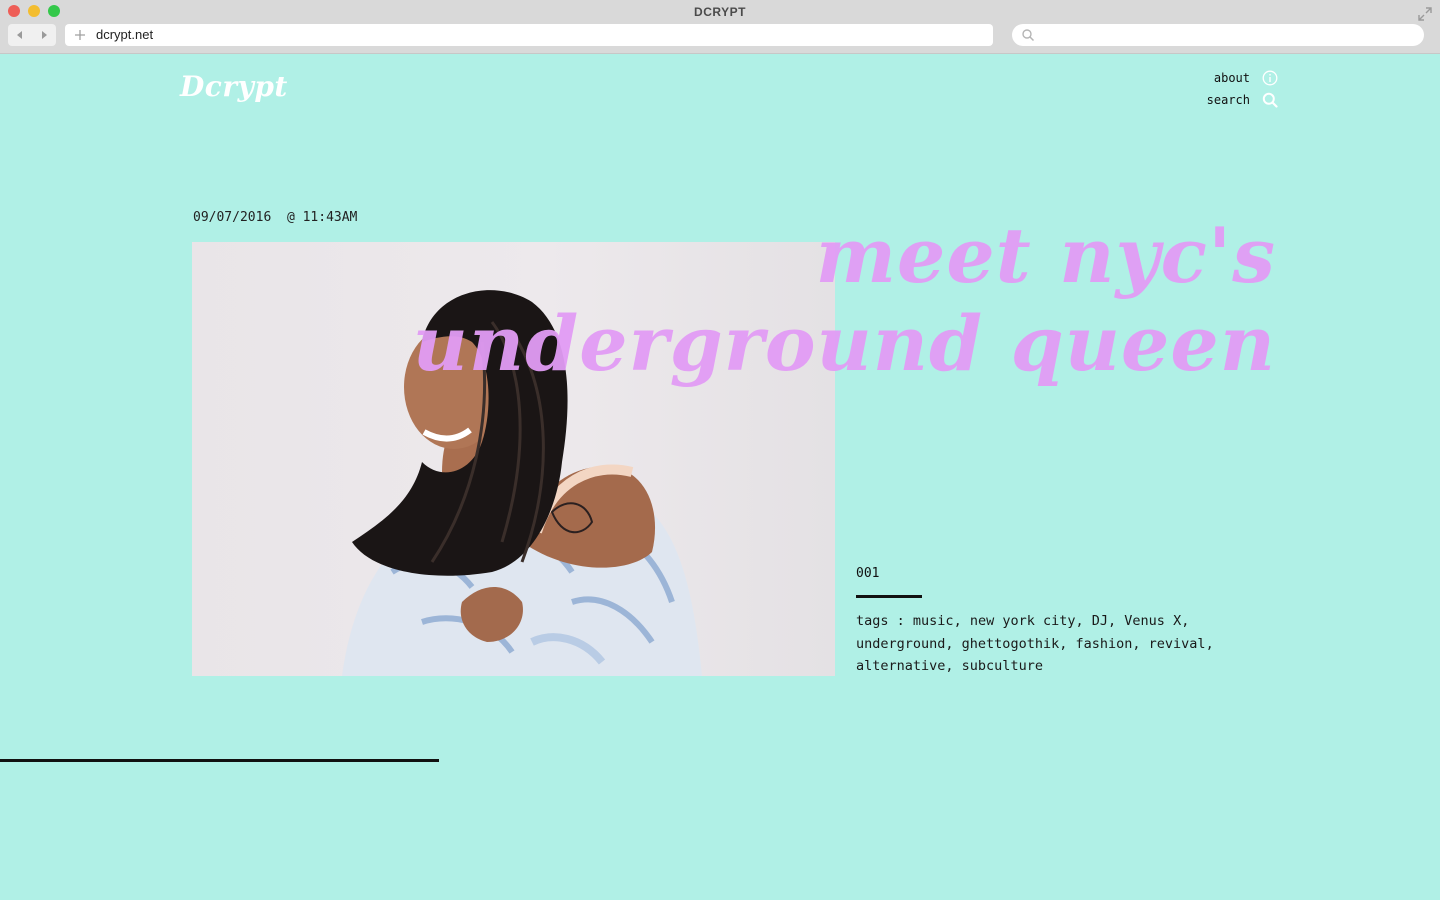 This screenshot has width=1440, height=900. What do you see at coordinates (1270, 100) in the screenshot?
I see `search-icon` at bounding box center [1270, 100].